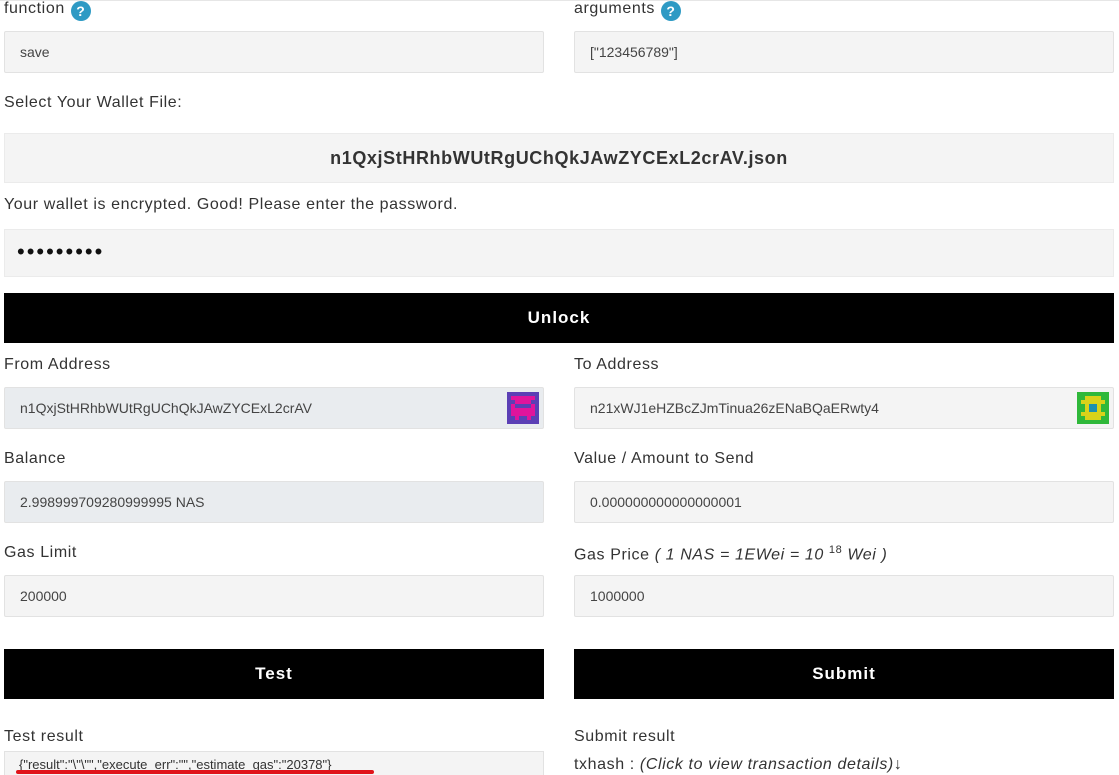  What do you see at coordinates (274, 52) in the screenshot?
I see `function-input: save` at bounding box center [274, 52].